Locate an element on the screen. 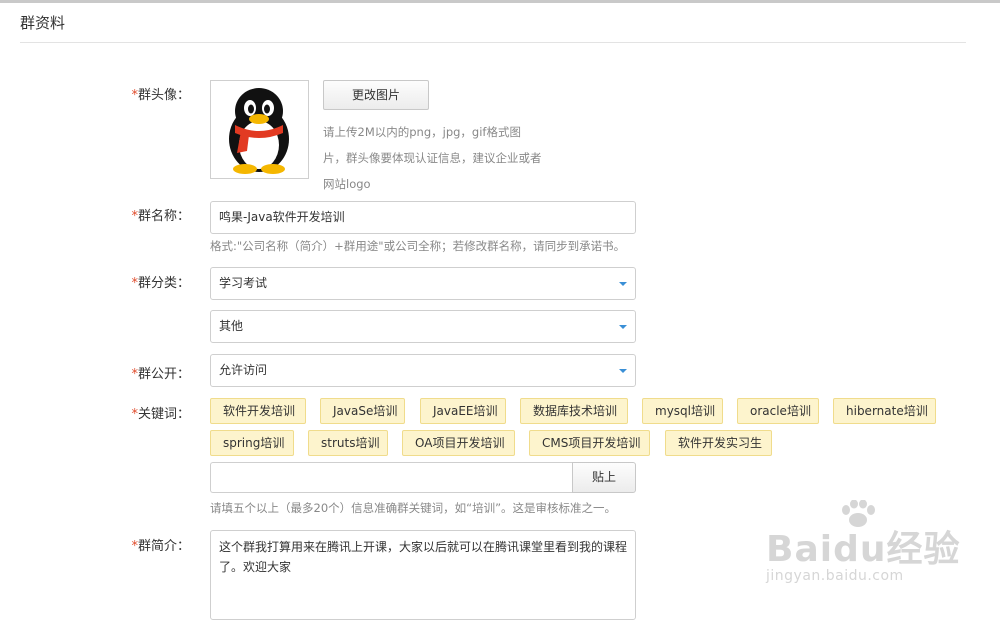  keyword-input is located at coordinates (391, 477).